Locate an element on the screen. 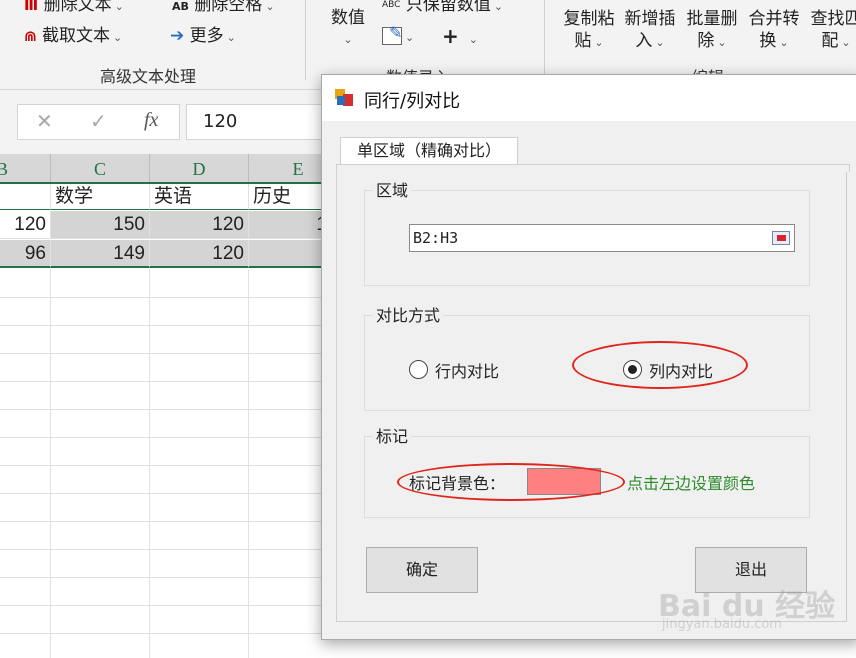  check-icon: ✓ is located at coordinates (98, 121).